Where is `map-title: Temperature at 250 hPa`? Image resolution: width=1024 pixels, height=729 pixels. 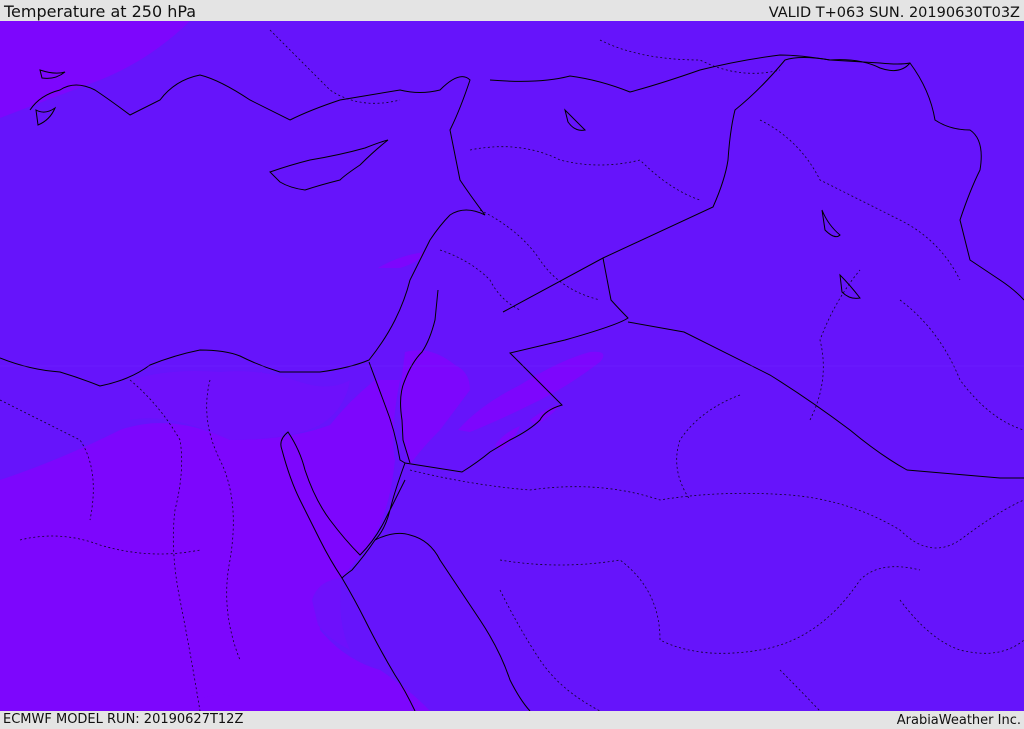 map-title: Temperature at 250 hPa is located at coordinates (100, 11).